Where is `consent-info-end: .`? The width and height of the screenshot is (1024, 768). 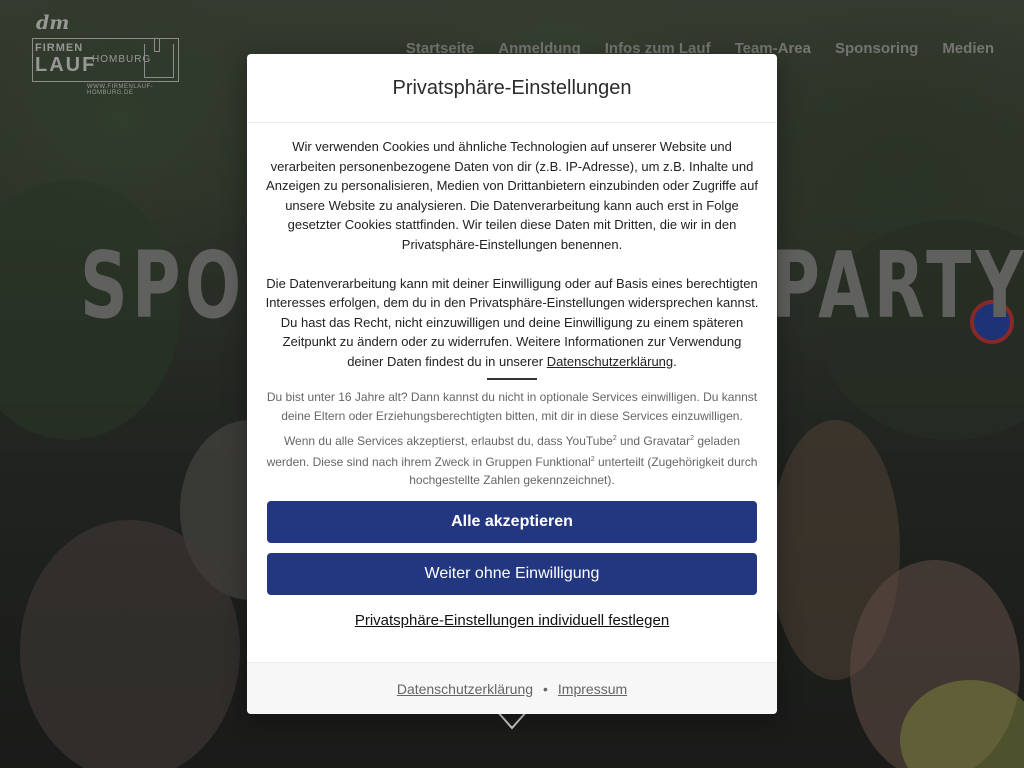
consent-info-end: . is located at coordinates (675, 361).